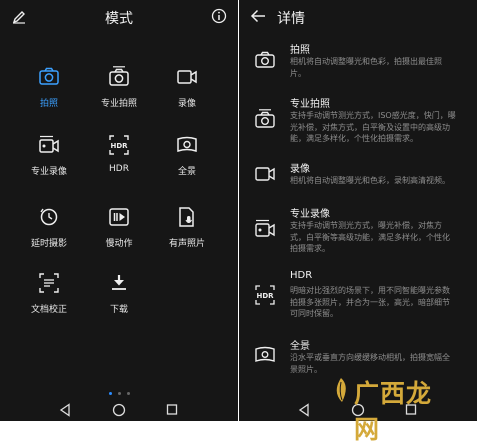  I want to click on mode-label: 慢动作, so click(119, 244).